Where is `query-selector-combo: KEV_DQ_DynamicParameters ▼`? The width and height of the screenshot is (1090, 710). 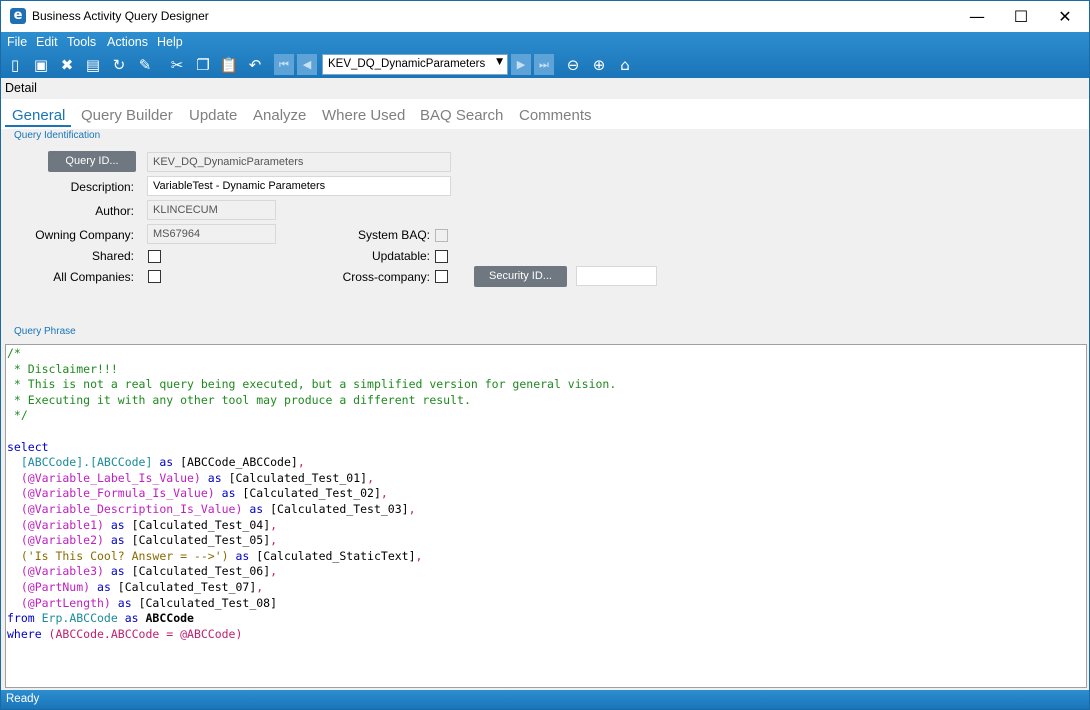 query-selector-combo: KEV_DQ_DynamicParameters ▼ is located at coordinates (415, 64).